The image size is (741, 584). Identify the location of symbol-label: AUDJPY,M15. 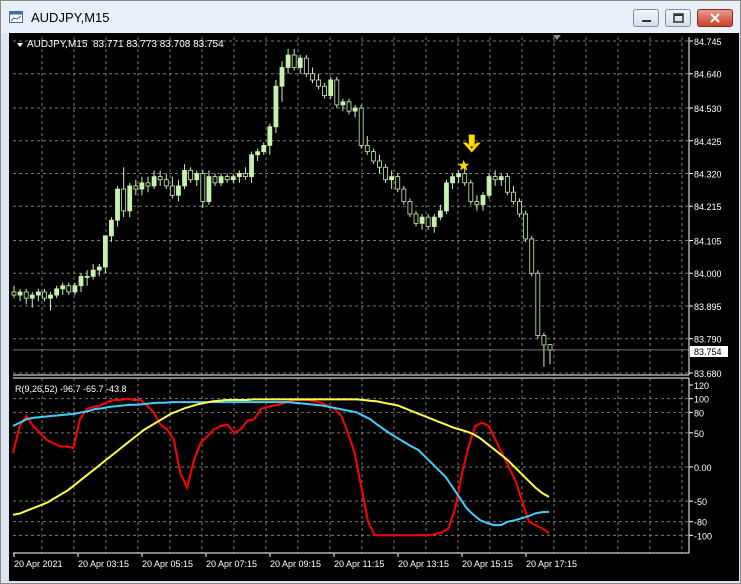
(57, 44).